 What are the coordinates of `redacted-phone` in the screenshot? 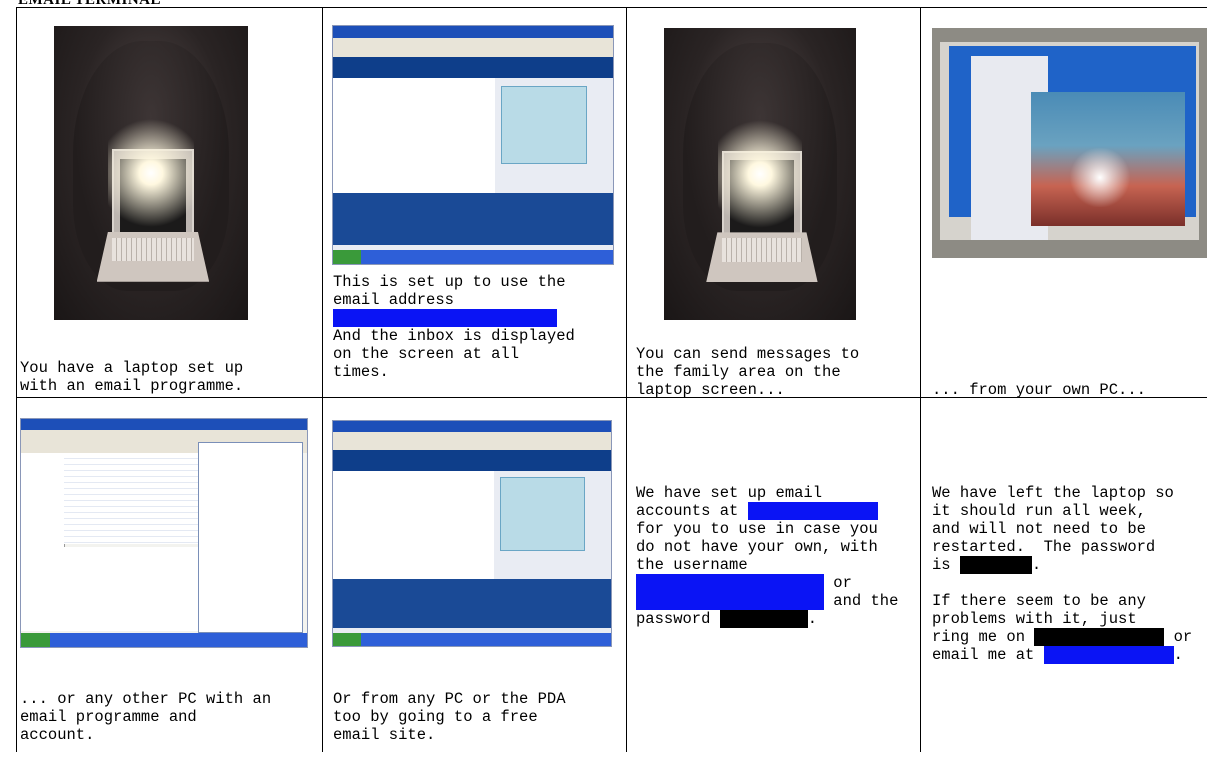 It's located at (1099, 637).